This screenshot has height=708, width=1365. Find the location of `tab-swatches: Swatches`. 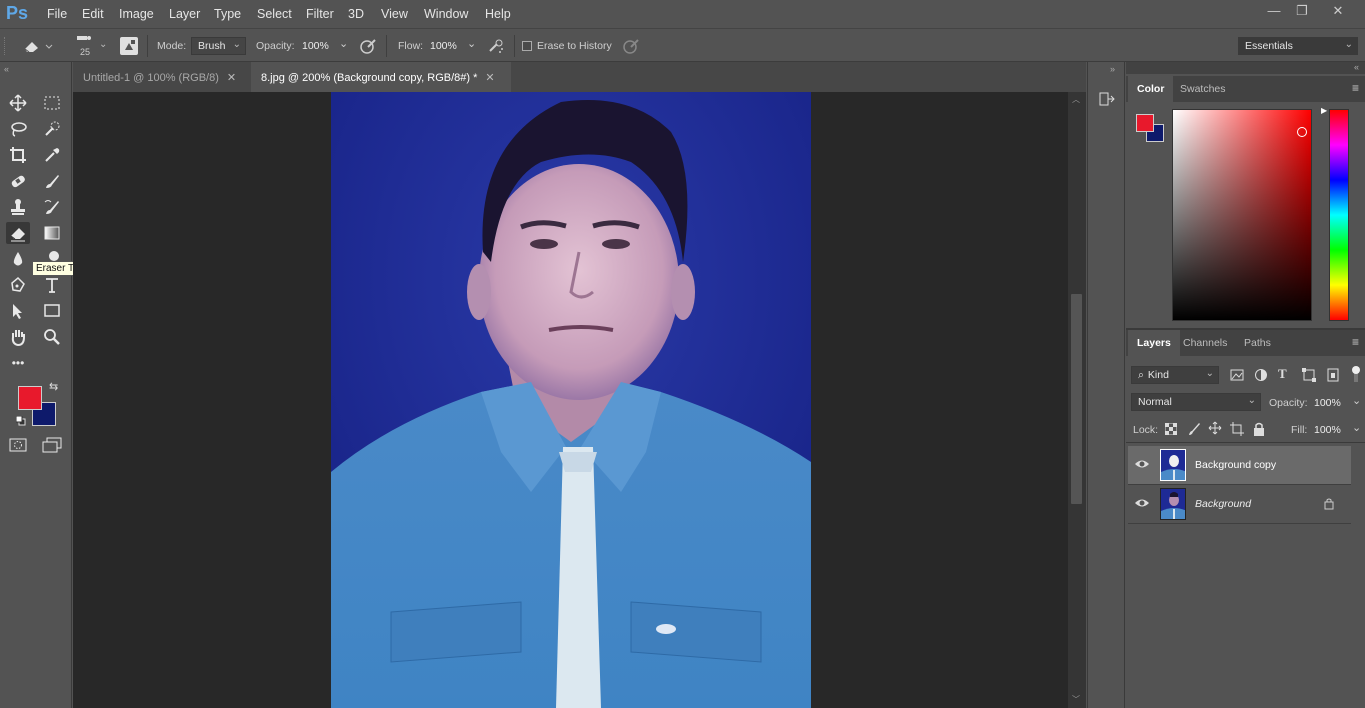

tab-swatches: Swatches is located at coordinates (1203, 89).